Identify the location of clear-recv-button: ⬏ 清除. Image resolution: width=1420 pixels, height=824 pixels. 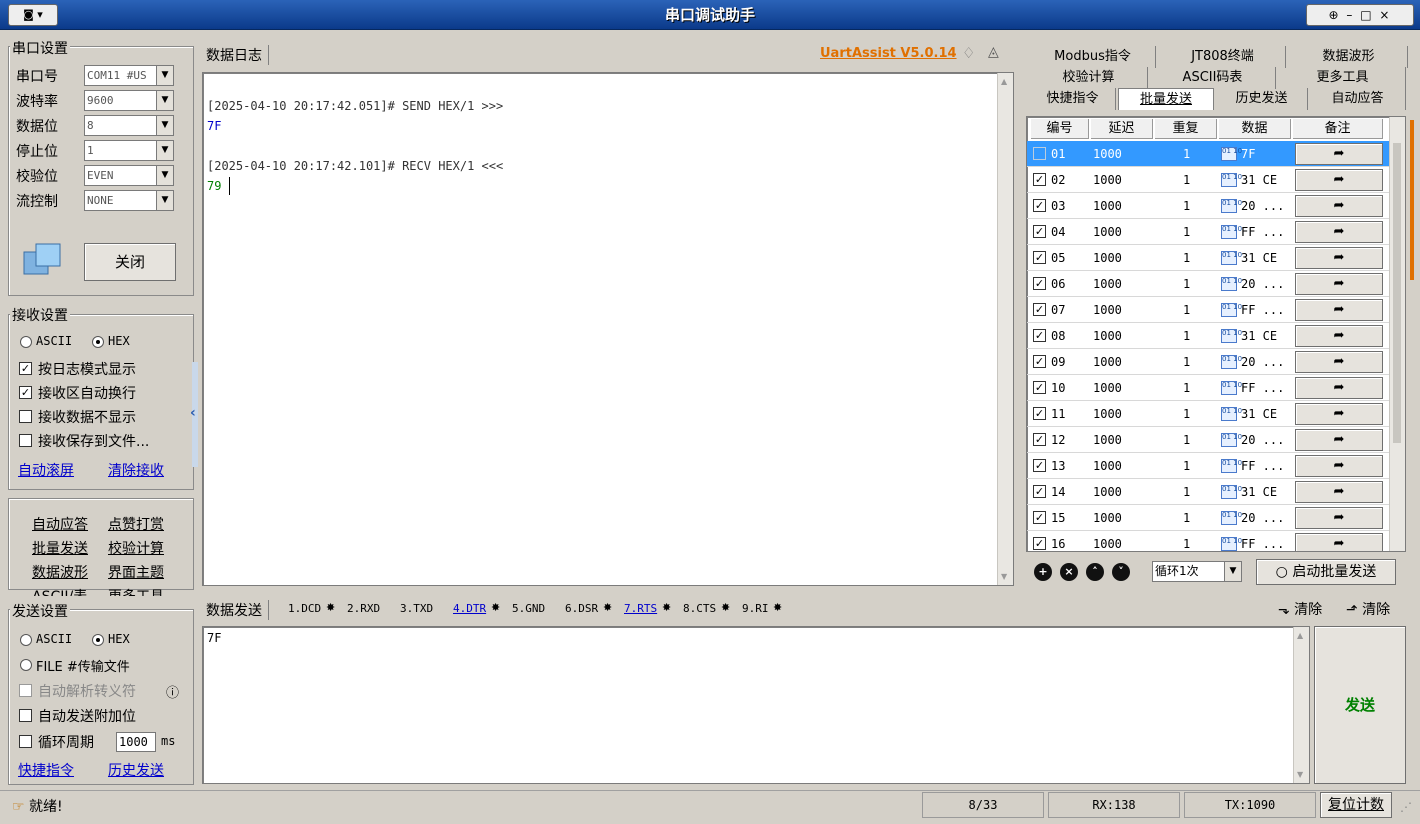
(1368, 609).